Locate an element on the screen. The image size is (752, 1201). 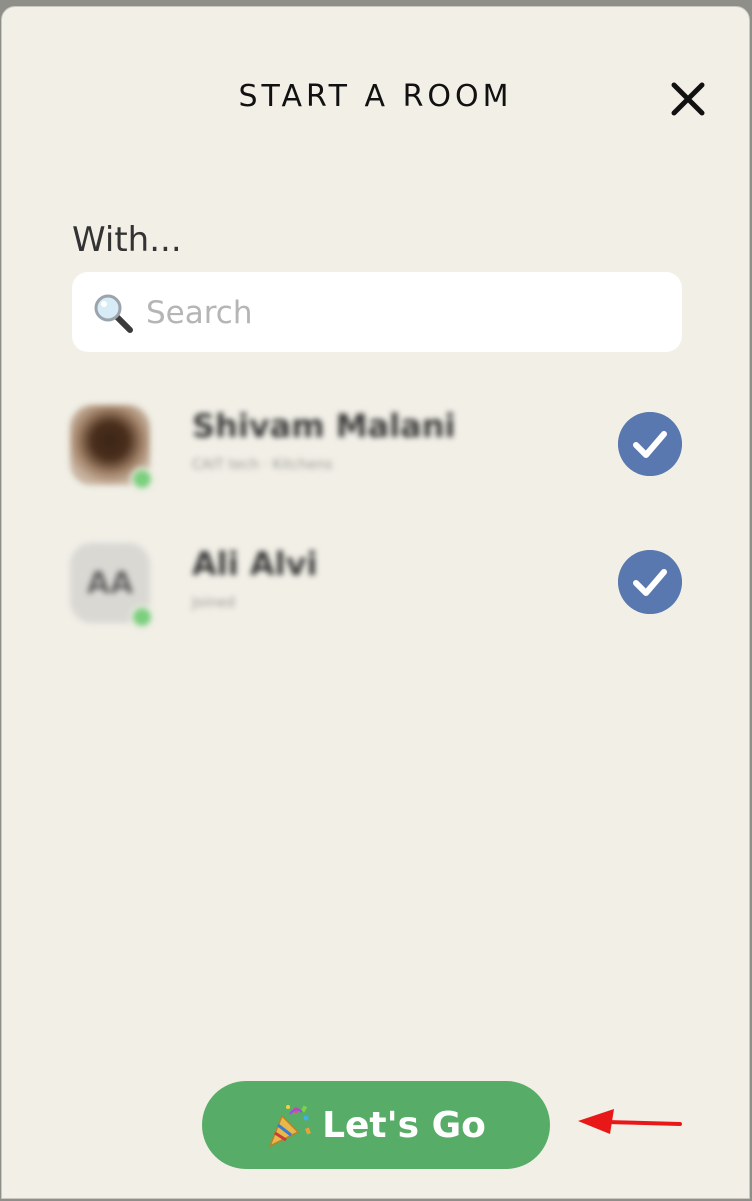
person-subtitle: CAIT tech · Kitchens is located at coordinates (262, 465).